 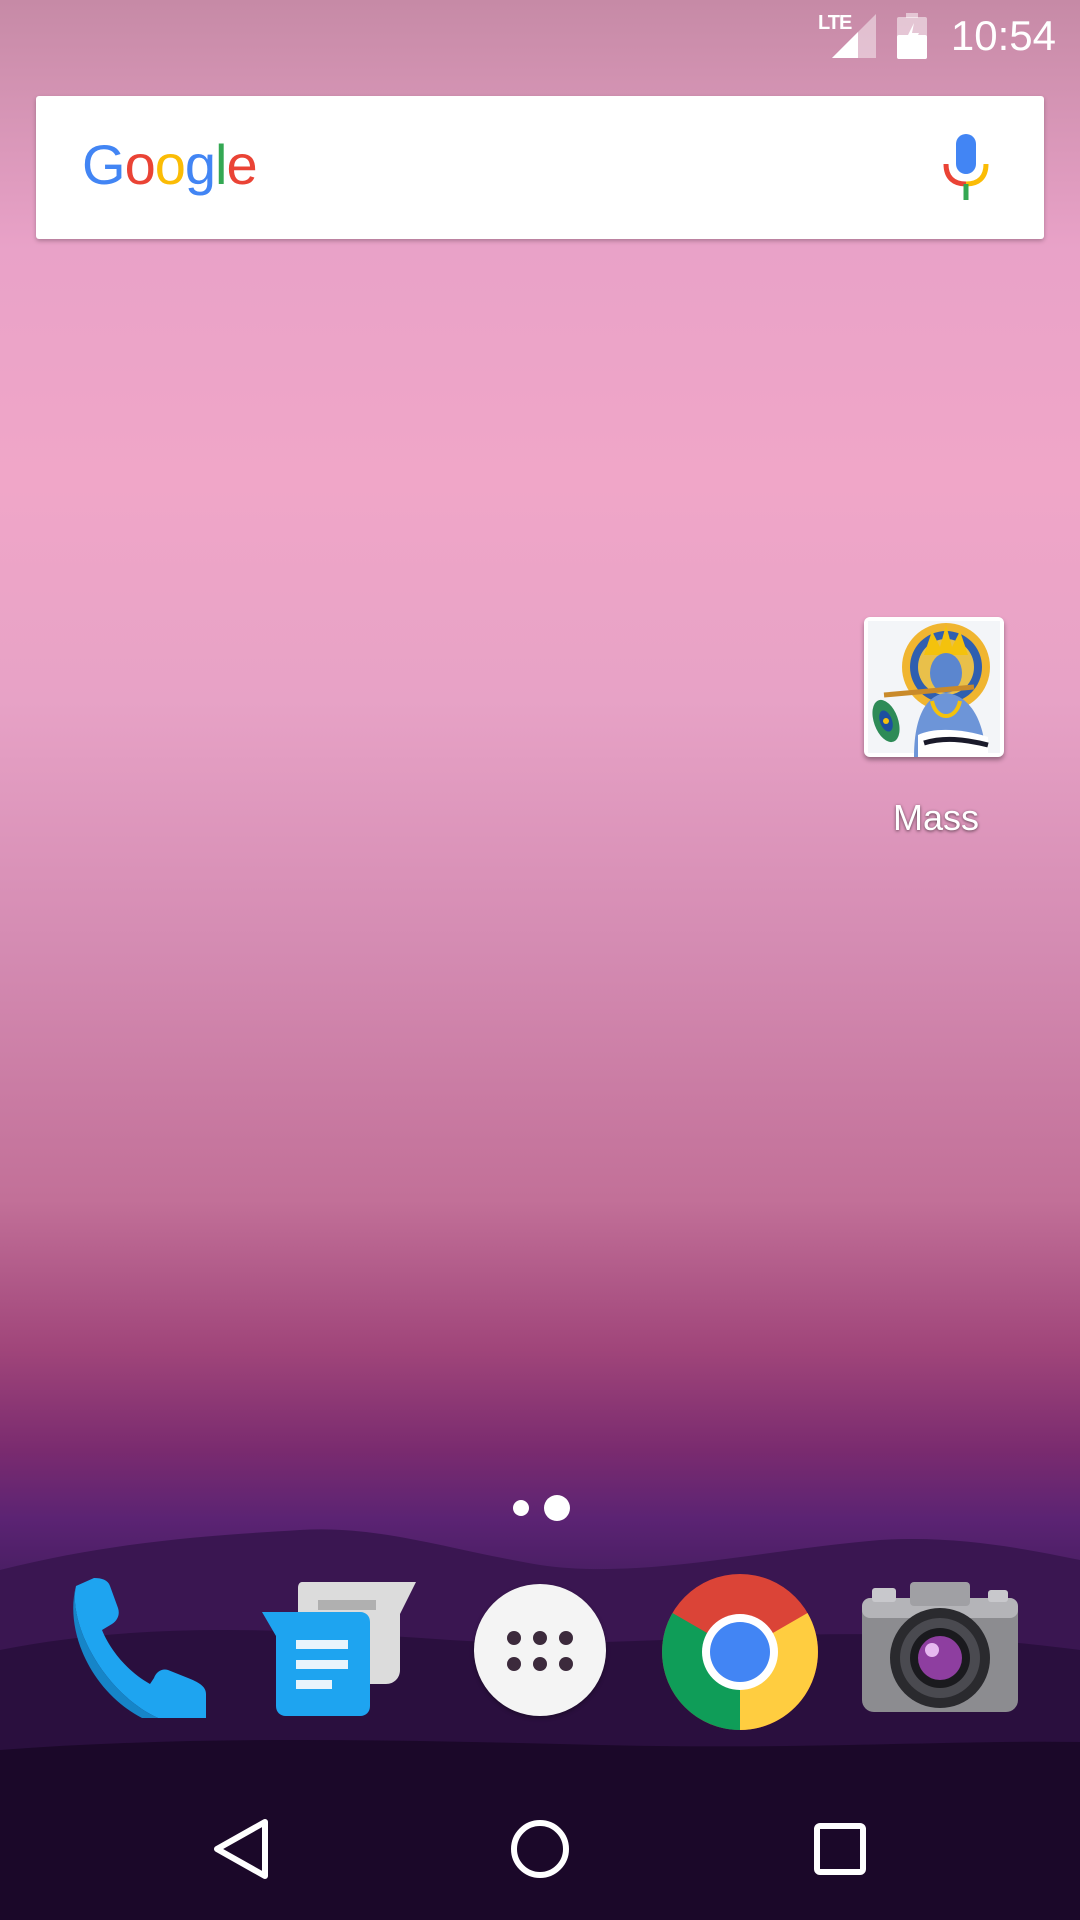 I want to click on dock-messages-button, so click(x=338, y=1652).